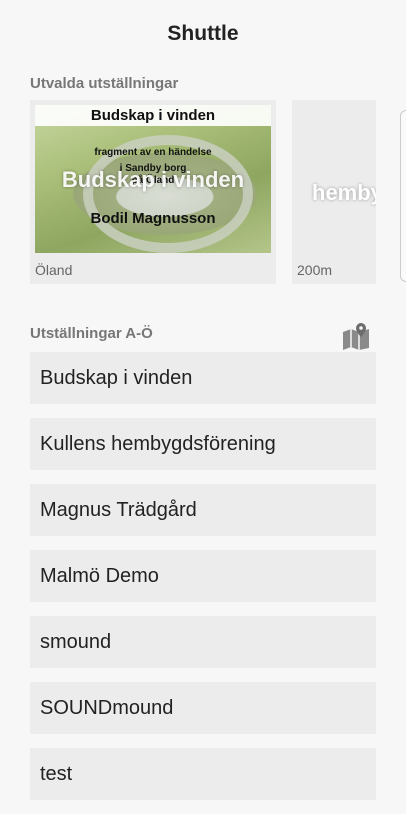  I want to click on list-item: smound, so click(203, 642).